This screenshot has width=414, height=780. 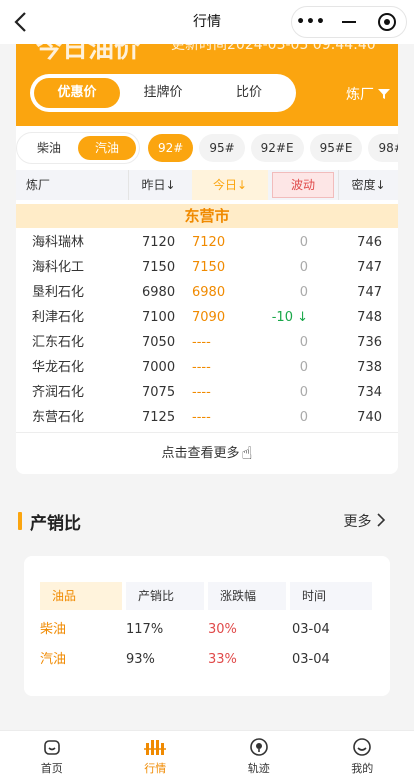 What do you see at coordinates (20, 521) in the screenshot?
I see `section-accent-bar` at bounding box center [20, 521].